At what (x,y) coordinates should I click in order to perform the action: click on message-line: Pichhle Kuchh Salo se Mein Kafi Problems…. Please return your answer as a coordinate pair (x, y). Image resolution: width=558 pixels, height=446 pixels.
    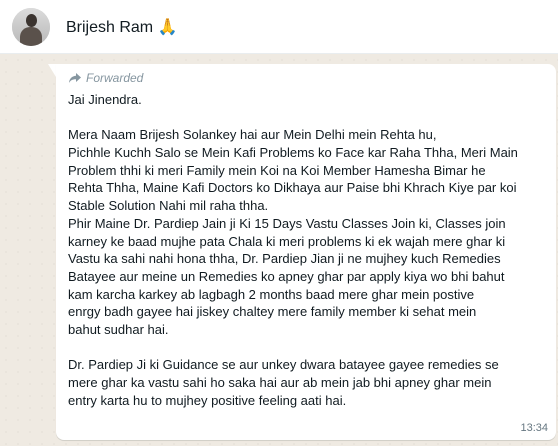
    Looking at the image, I should click on (293, 153).